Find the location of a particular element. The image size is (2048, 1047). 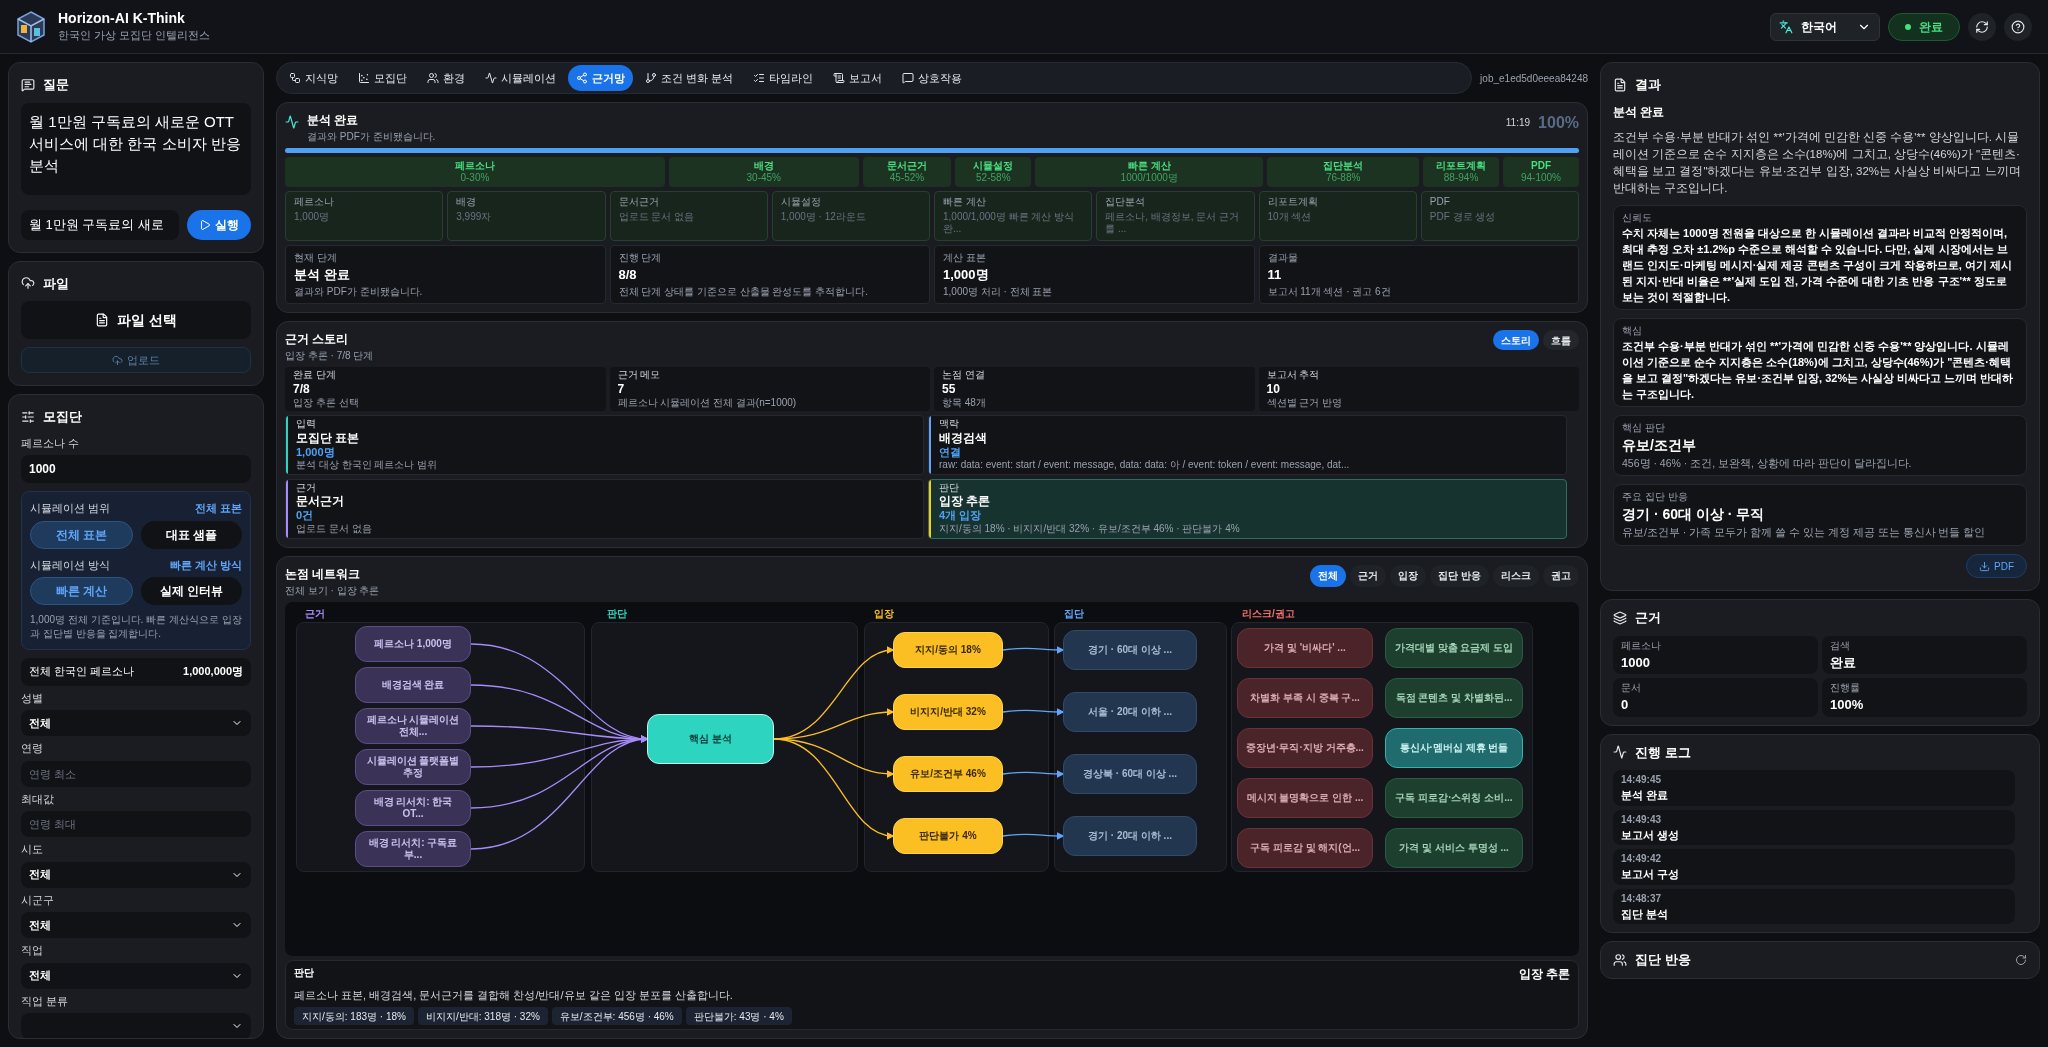

stance-node: 유보/조건부 46% is located at coordinates (948, 773).